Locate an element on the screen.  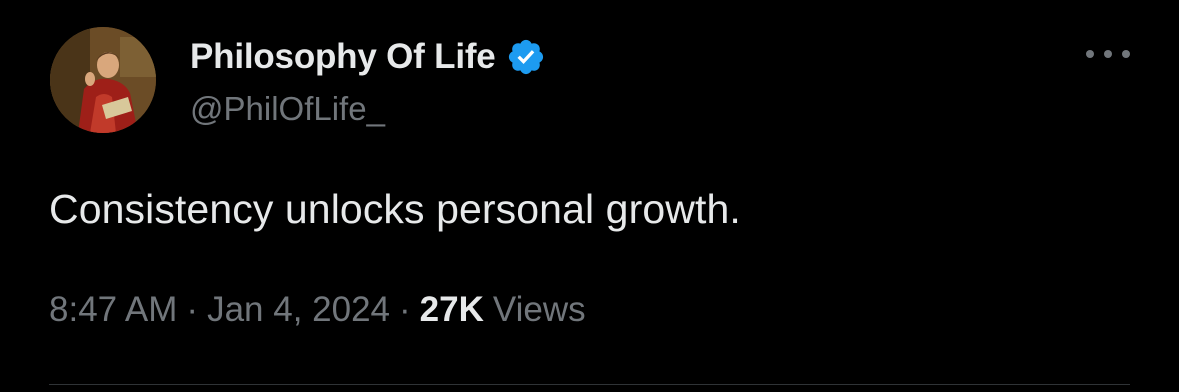
tweet-date: Jan 4, 2024 is located at coordinates (298, 310).